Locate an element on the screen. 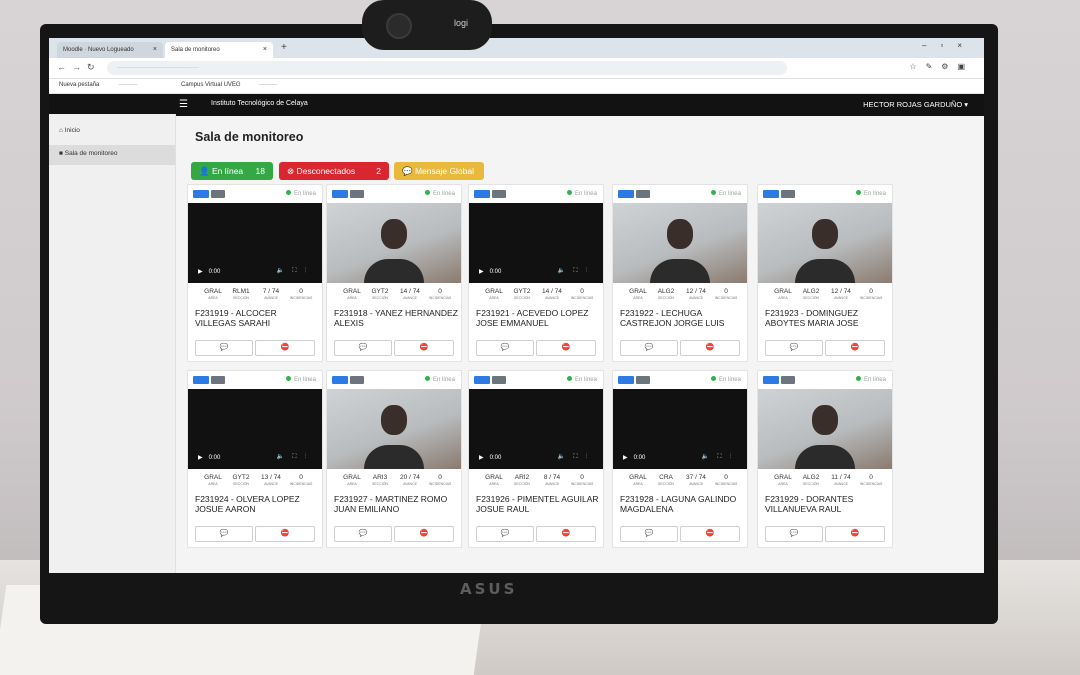  video-time: 0:00 is located at coordinates (639, 458).